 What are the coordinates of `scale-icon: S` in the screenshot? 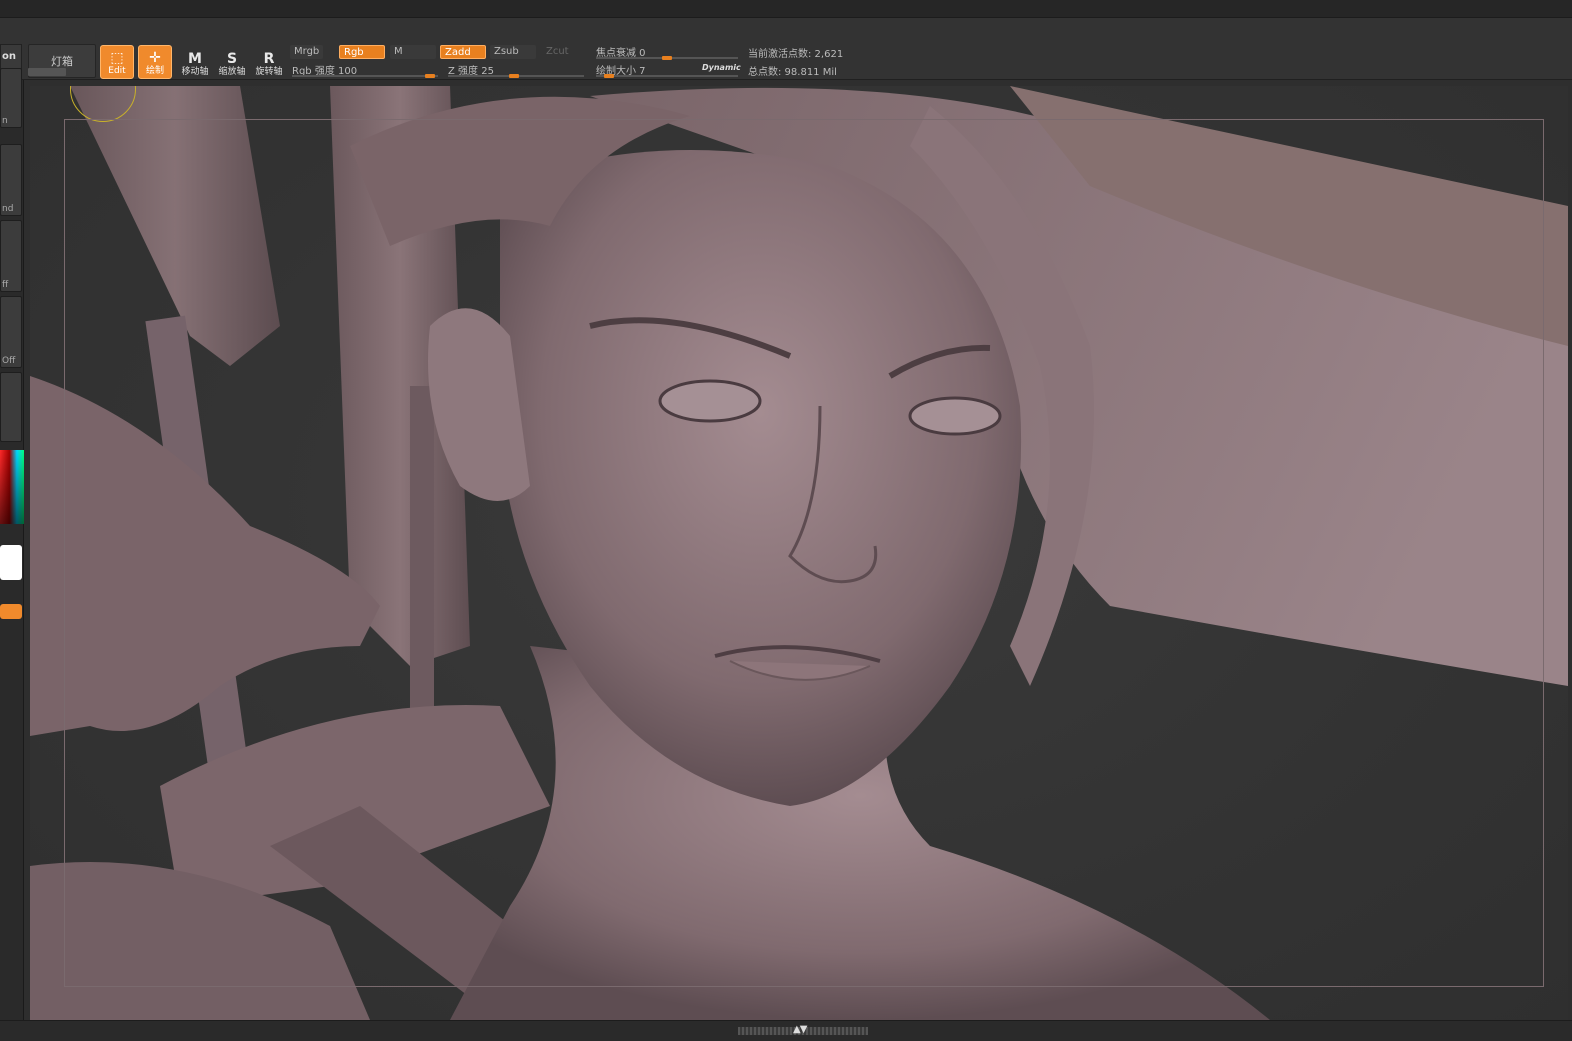 It's located at (232, 59).